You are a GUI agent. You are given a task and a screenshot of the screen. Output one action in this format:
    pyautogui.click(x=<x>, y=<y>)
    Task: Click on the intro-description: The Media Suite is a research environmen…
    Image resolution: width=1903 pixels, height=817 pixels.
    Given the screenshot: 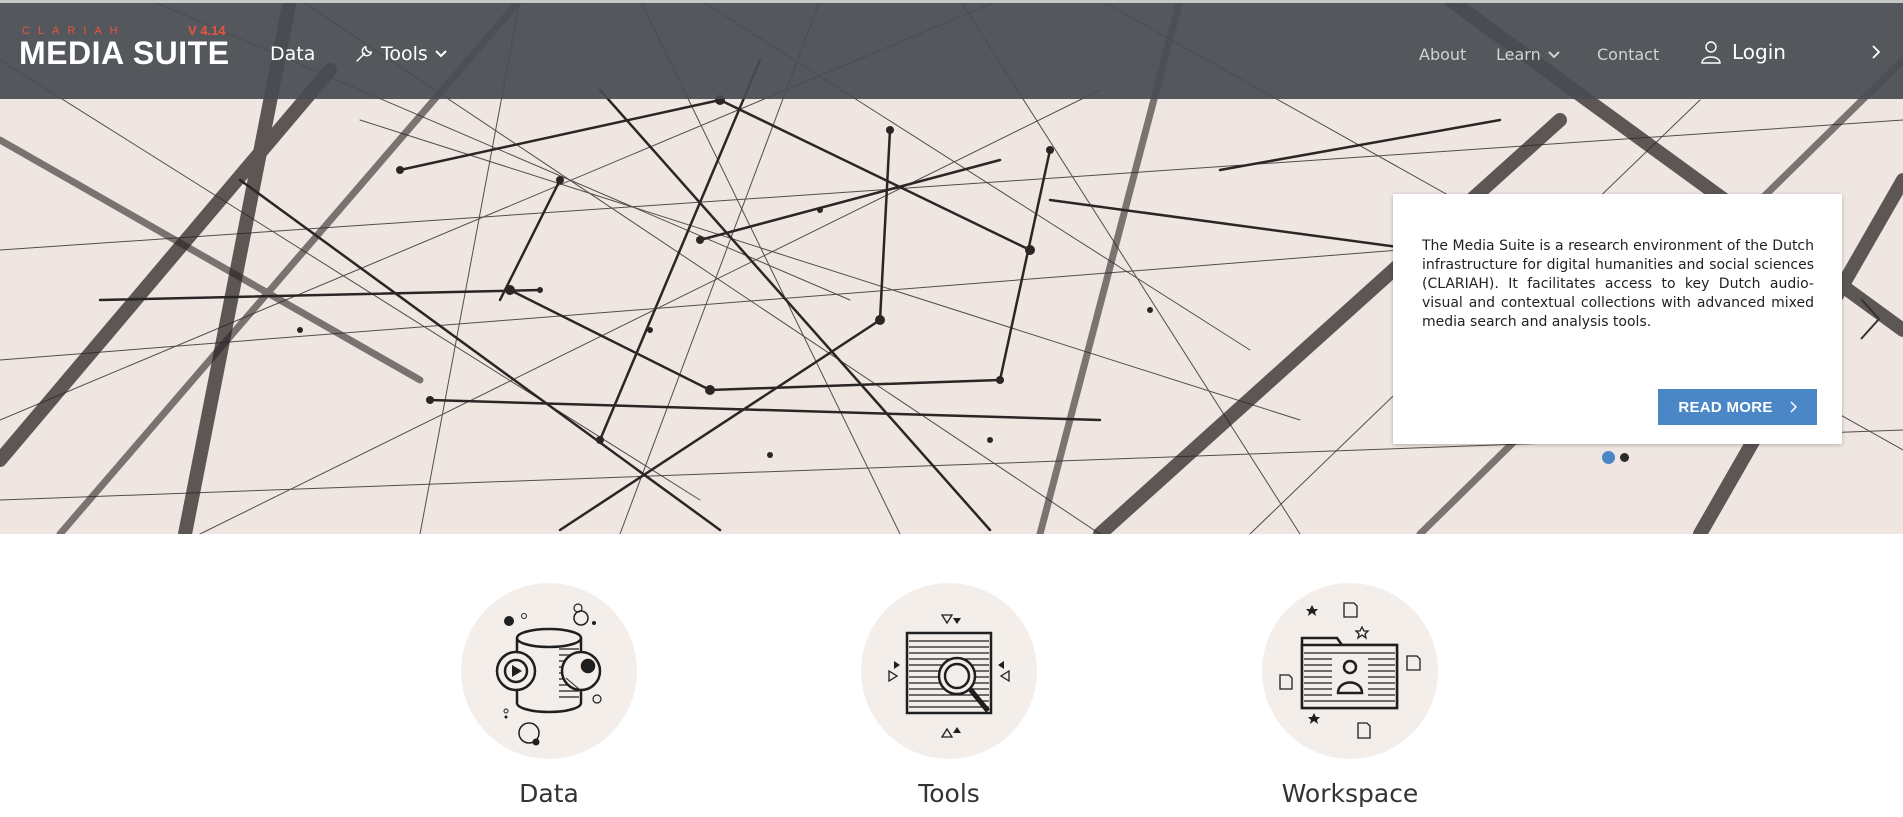 What is the action you would take?
    pyautogui.click(x=1618, y=284)
    